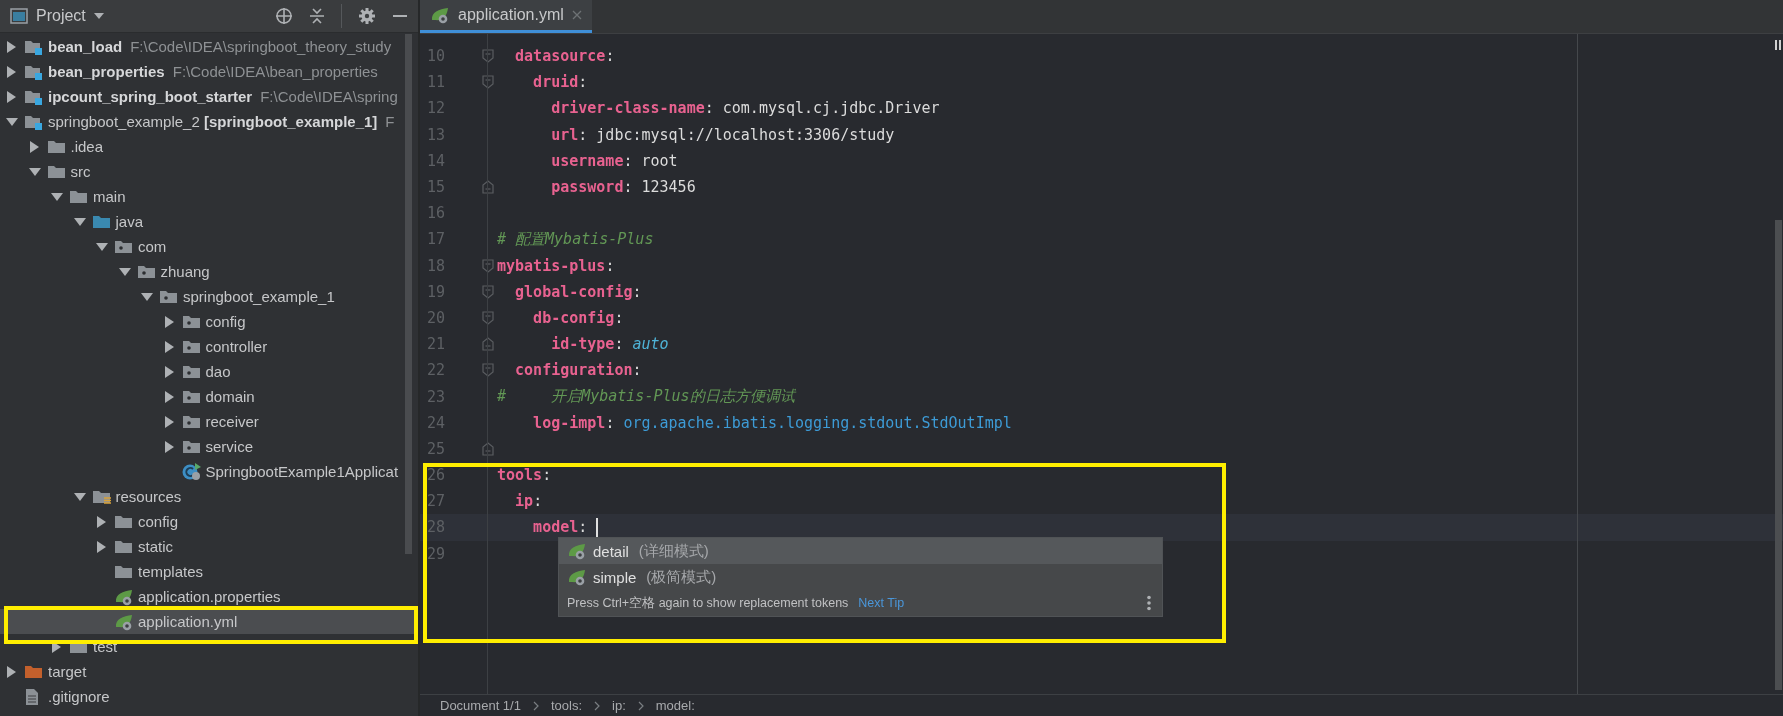 The height and width of the screenshot is (716, 1783). What do you see at coordinates (317, 16) in the screenshot?
I see `collapse-all-icon` at bounding box center [317, 16].